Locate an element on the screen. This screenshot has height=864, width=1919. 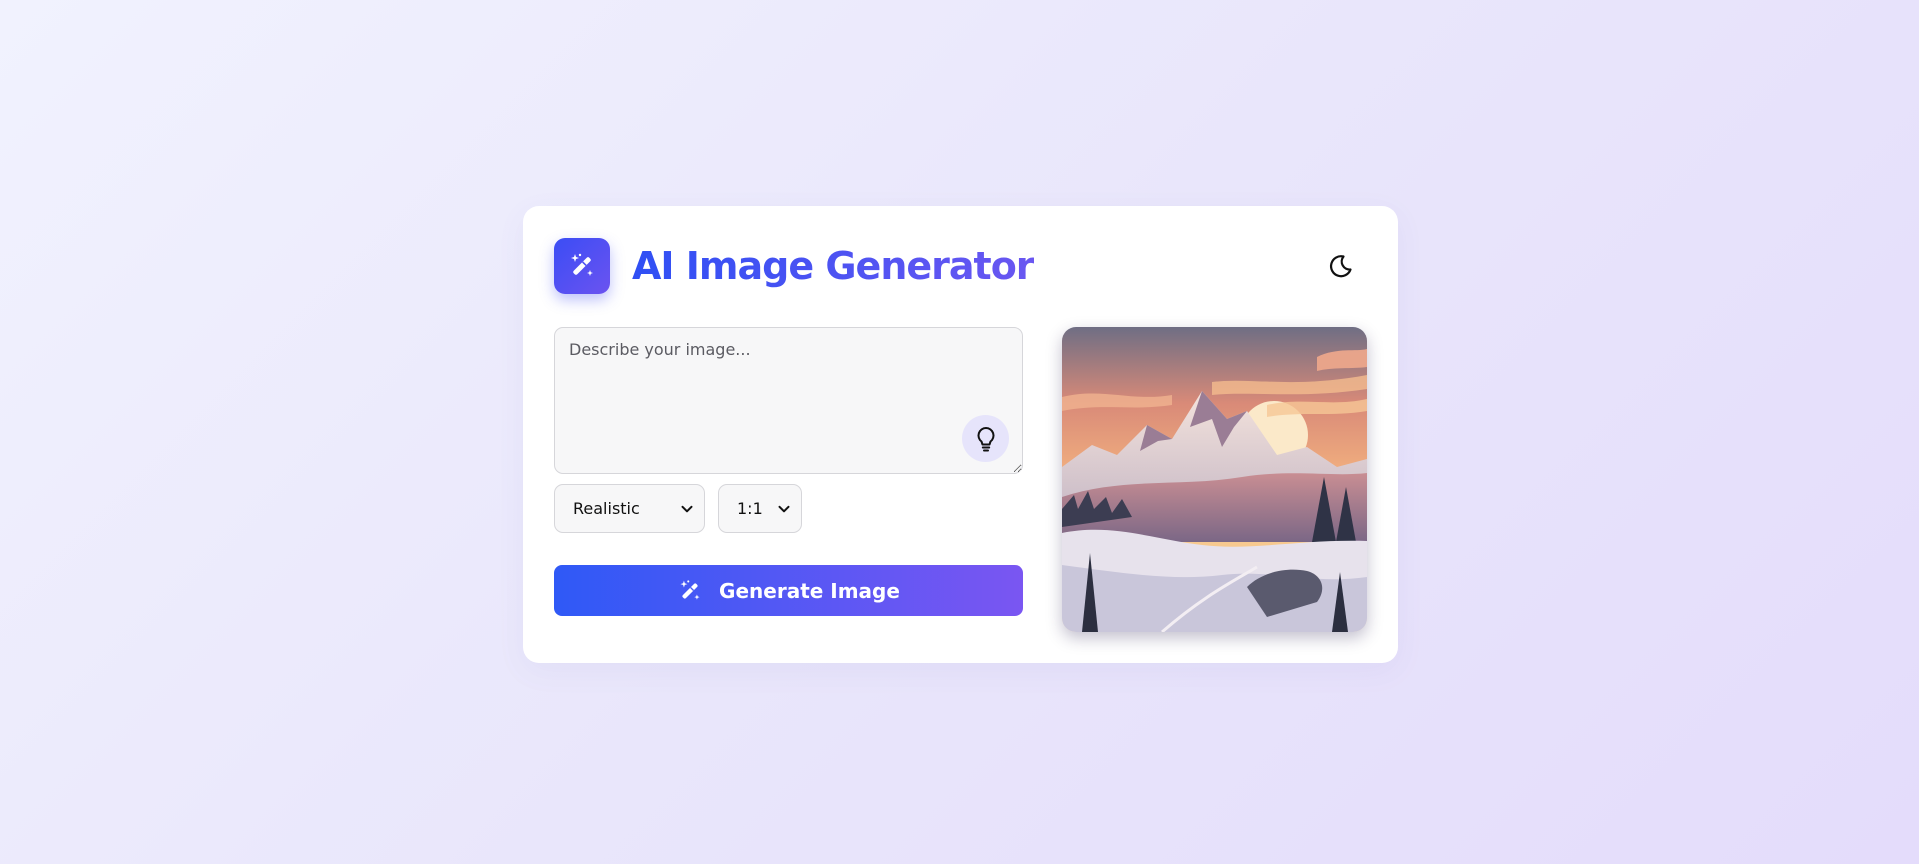
generate-button-label: Generate Image is located at coordinates (809, 590).